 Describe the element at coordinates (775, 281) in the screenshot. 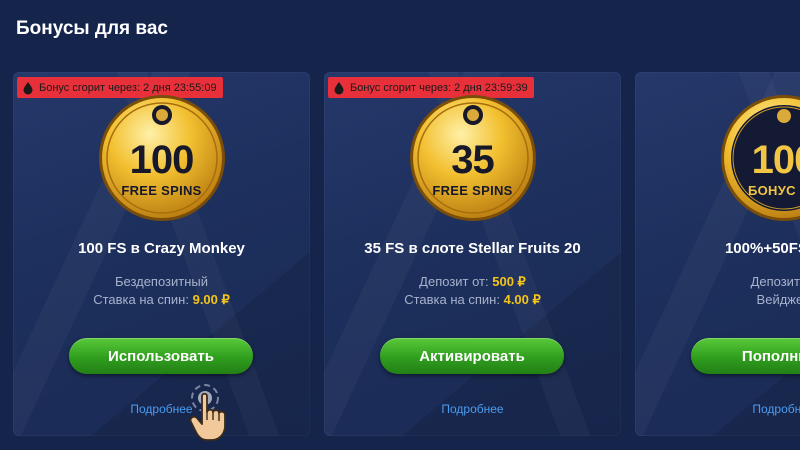

I see `detail-label: Депозит от` at that location.